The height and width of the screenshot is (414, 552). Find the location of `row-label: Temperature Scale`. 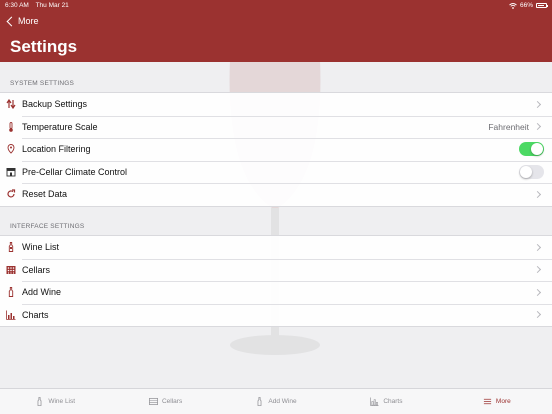

row-label: Temperature Scale is located at coordinates (60, 126).